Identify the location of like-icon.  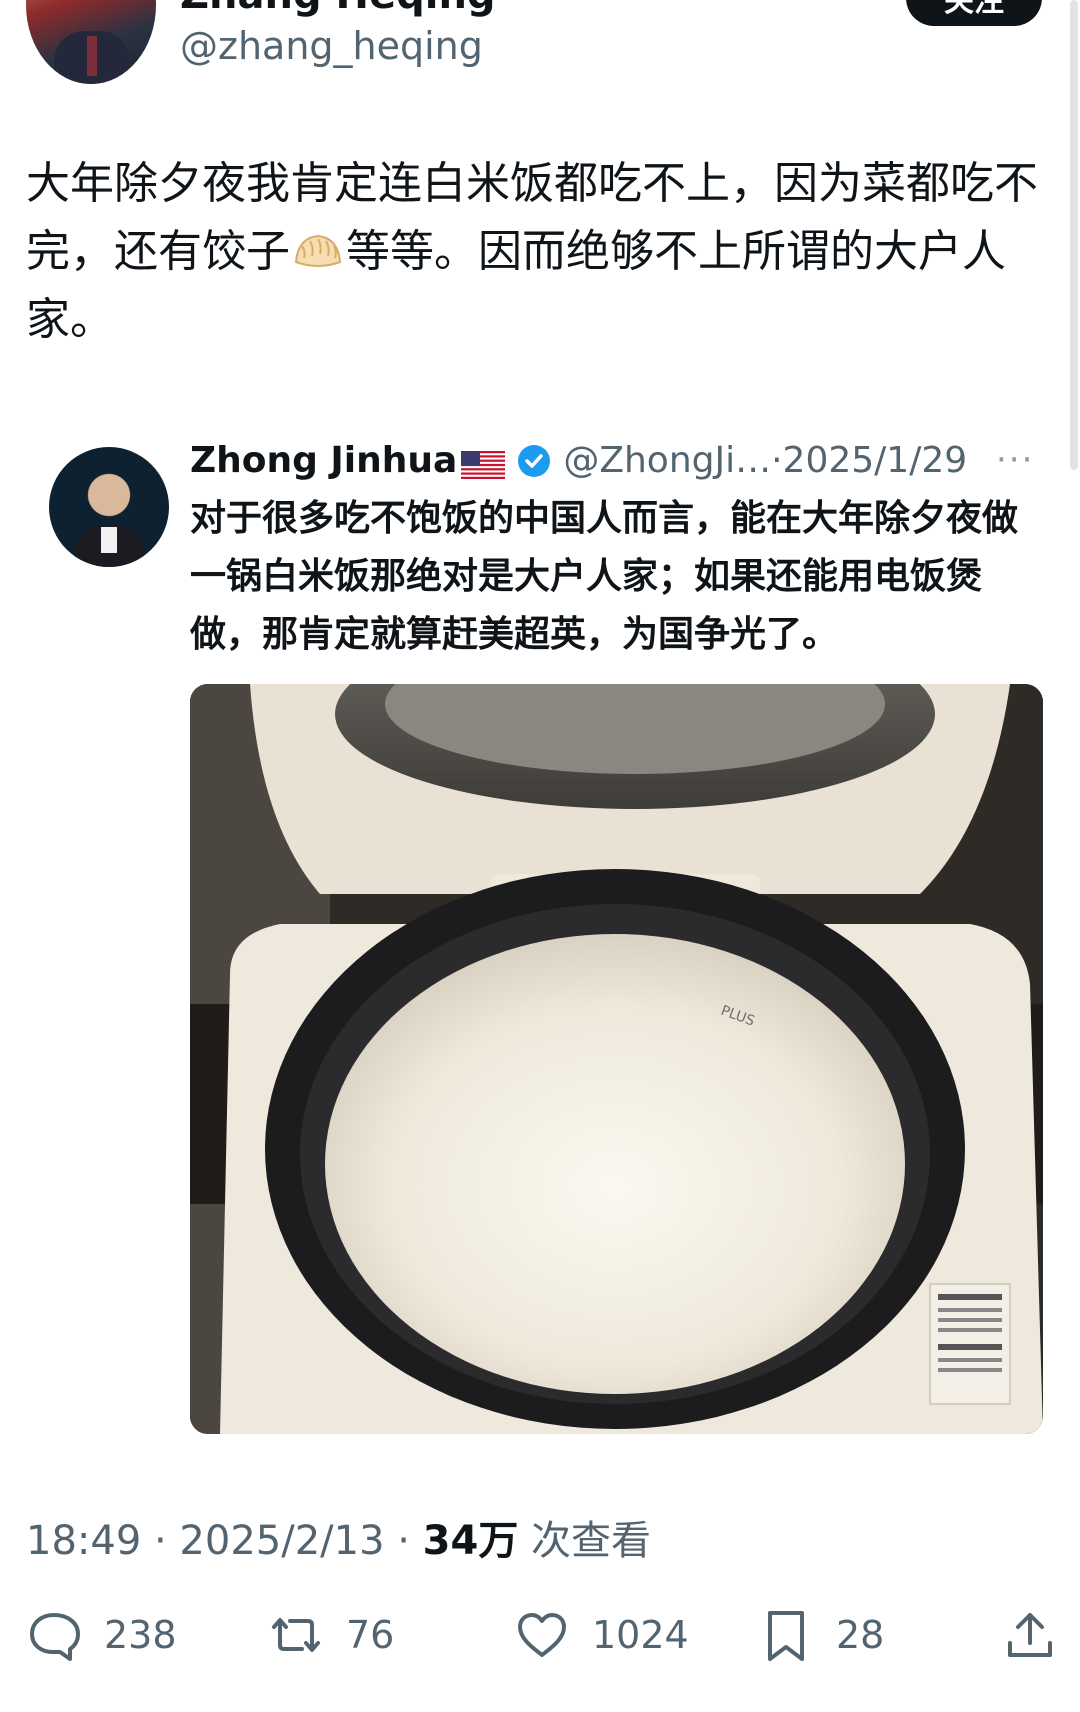
(542, 1635).